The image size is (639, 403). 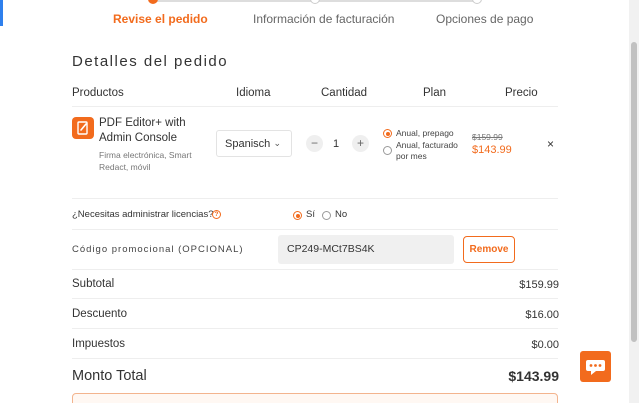 I want to click on page-scrollbar, so click(x=634, y=201).